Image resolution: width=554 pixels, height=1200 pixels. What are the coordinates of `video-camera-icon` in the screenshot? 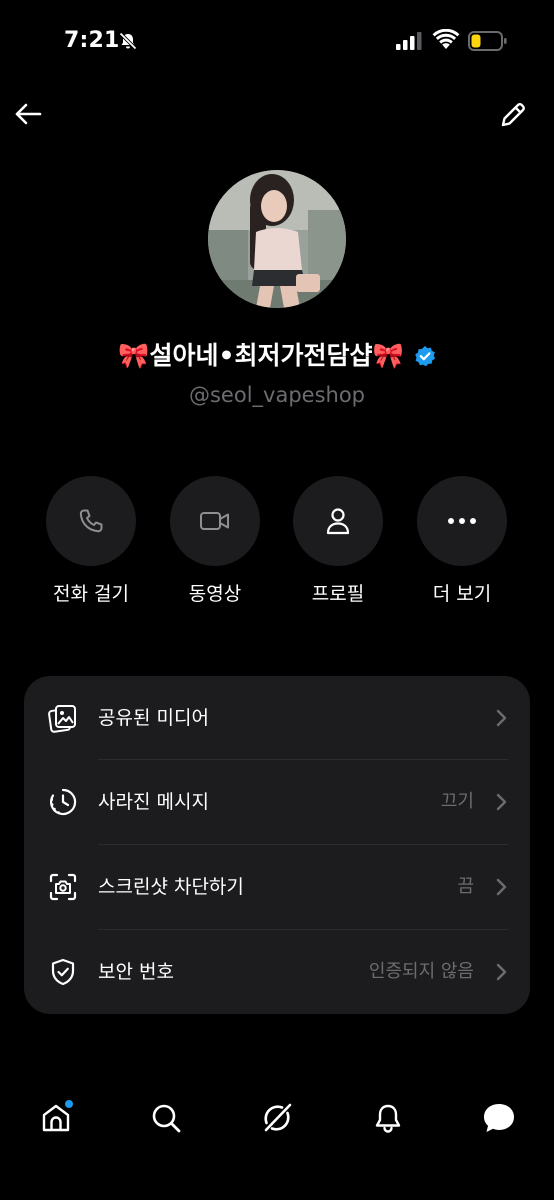 It's located at (214, 521).